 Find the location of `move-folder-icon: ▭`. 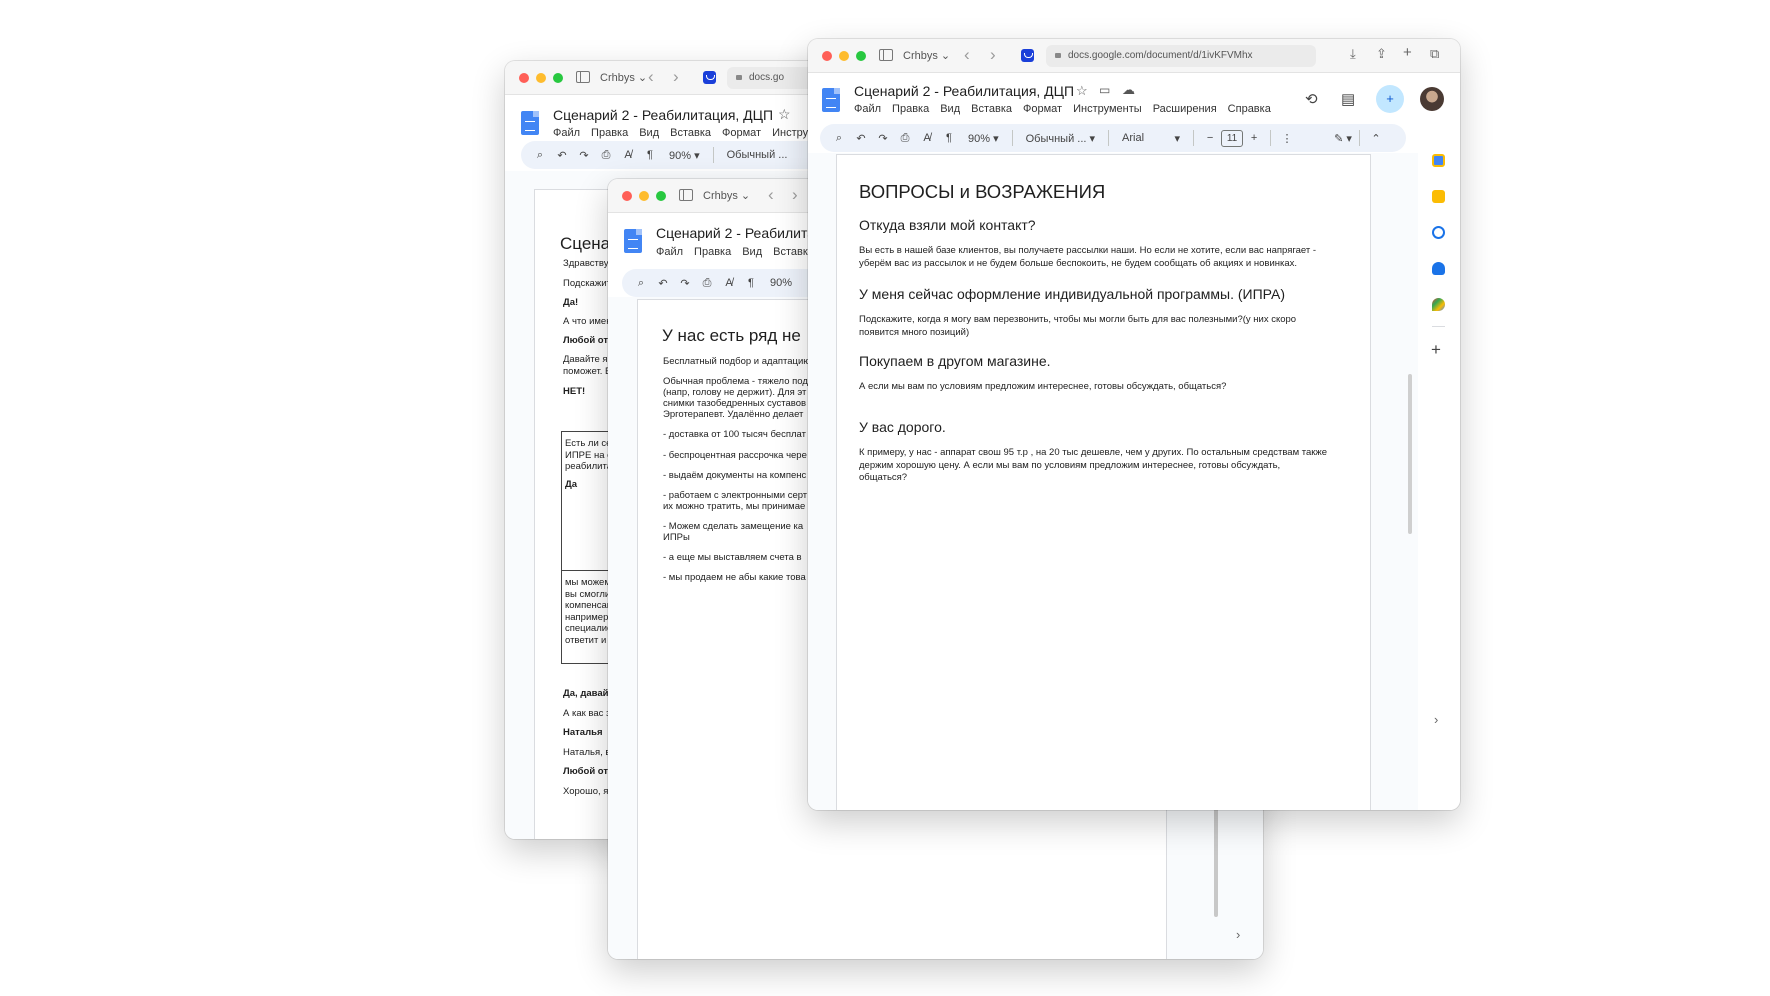

move-folder-icon: ▭ is located at coordinates (1104, 90).